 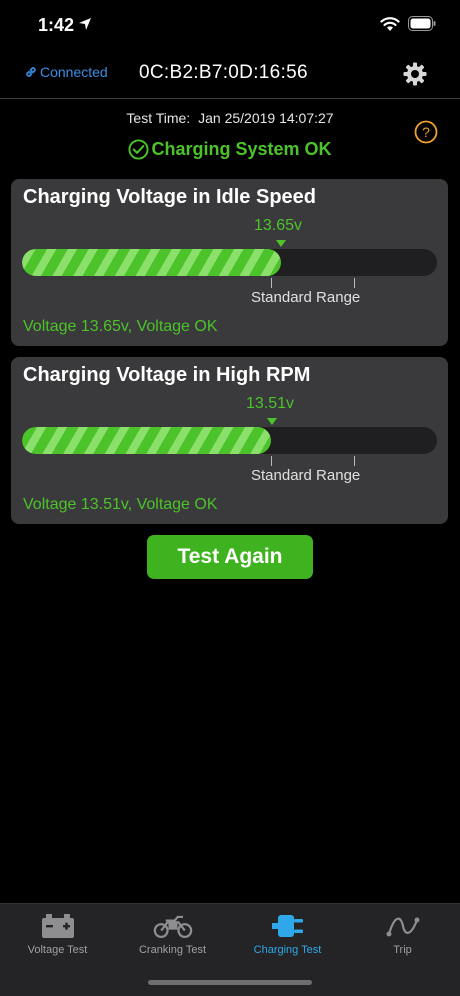 I want to click on motorcycle-icon, so click(x=172, y=926).